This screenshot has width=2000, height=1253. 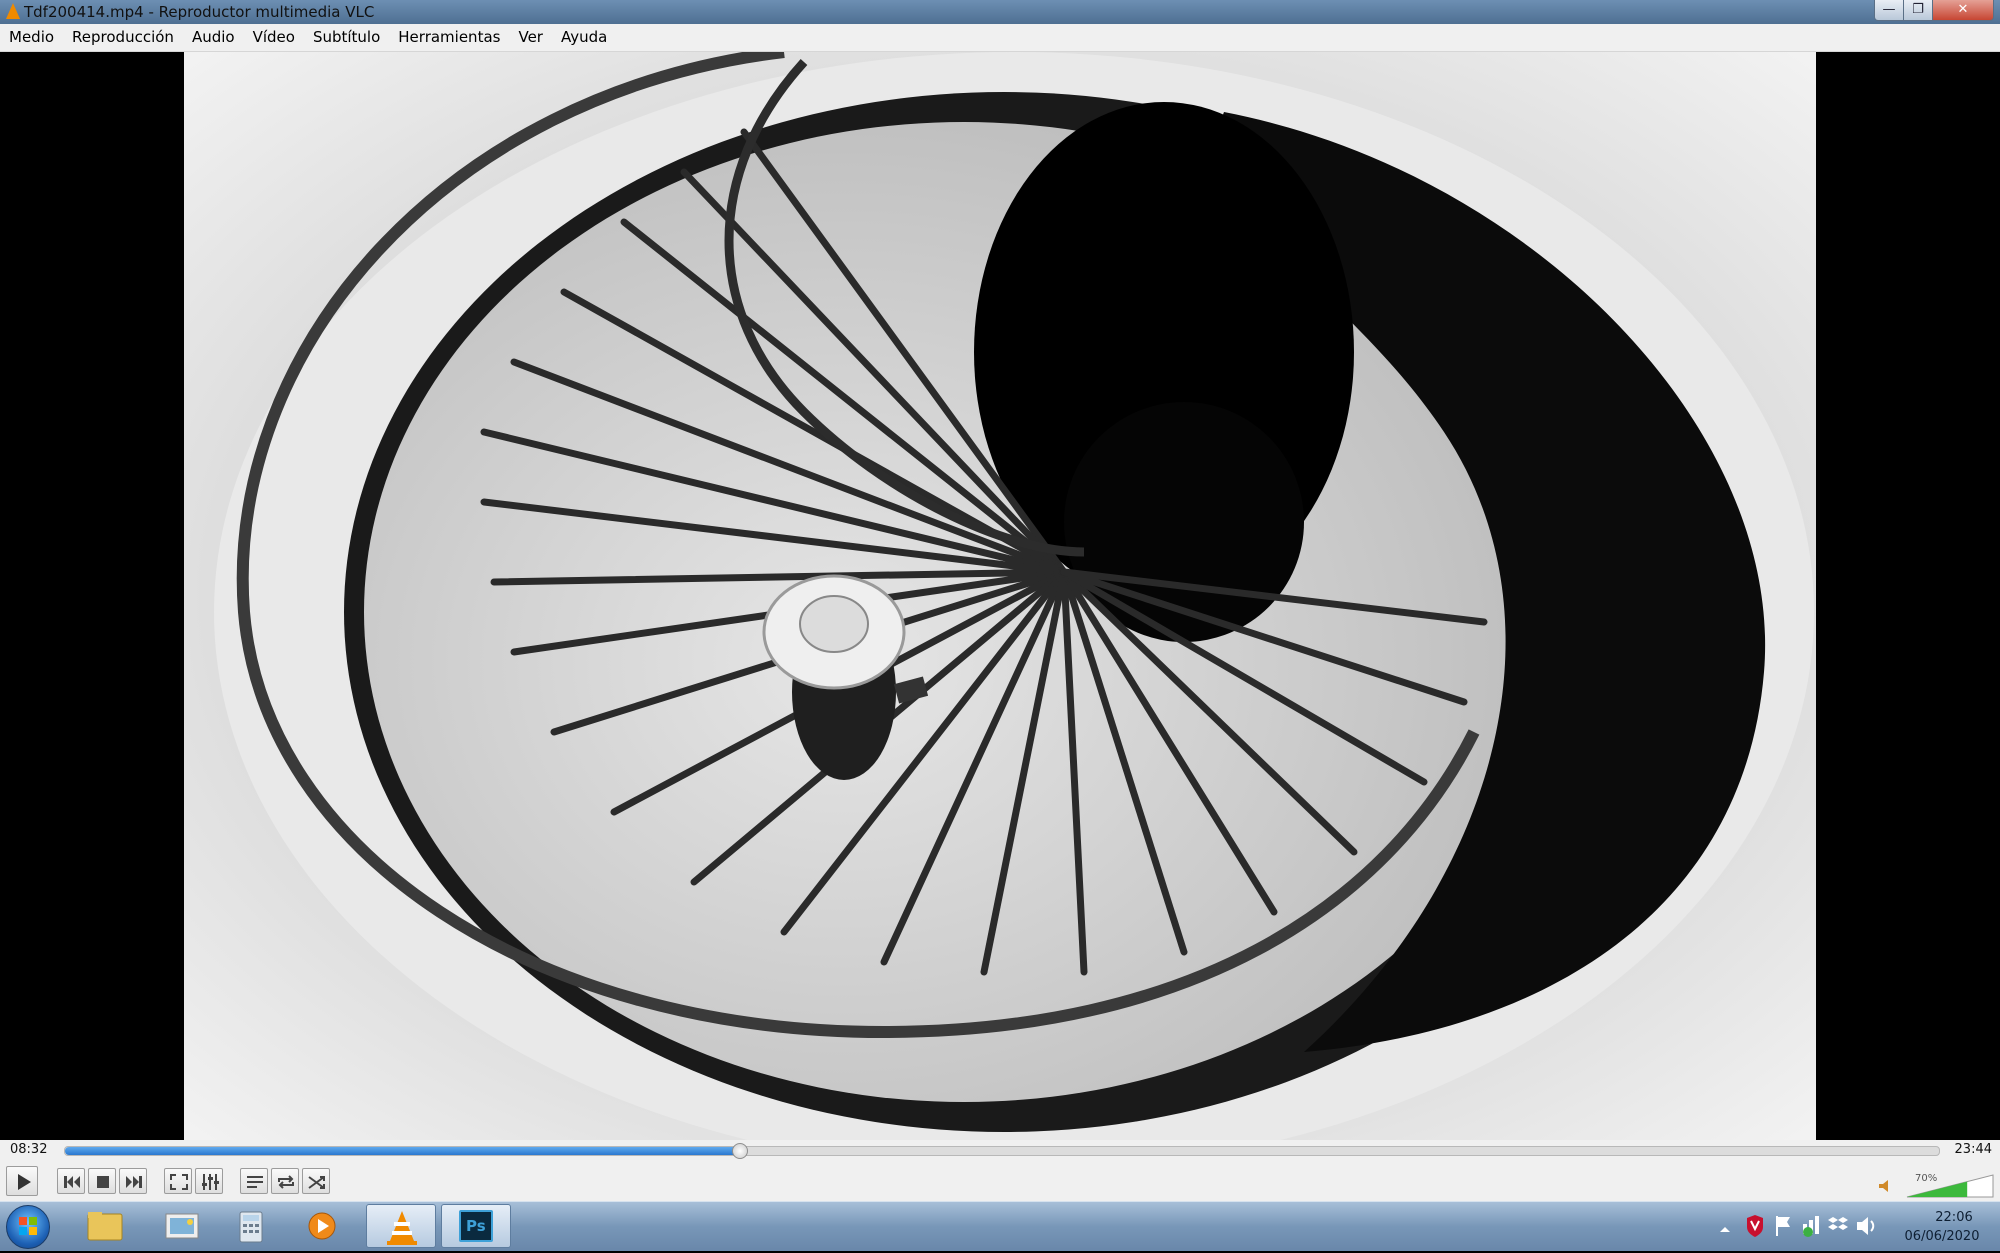 I want to click on media-player-icon, so click(x=322, y=1226).